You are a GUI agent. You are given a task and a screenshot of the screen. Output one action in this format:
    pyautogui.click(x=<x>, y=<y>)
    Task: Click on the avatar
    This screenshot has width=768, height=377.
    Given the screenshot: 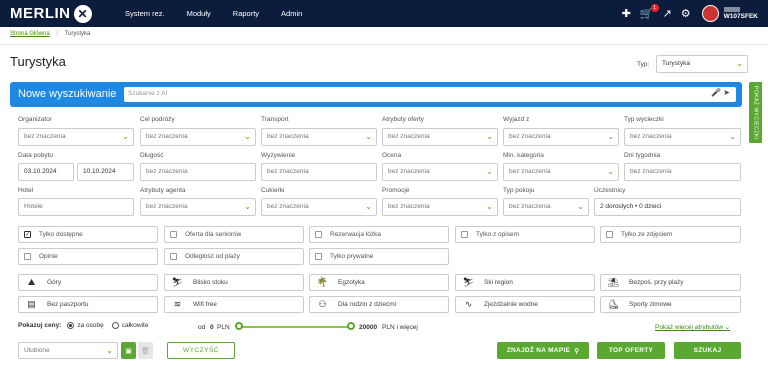 What is the action you would take?
    pyautogui.click(x=710, y=13)
    